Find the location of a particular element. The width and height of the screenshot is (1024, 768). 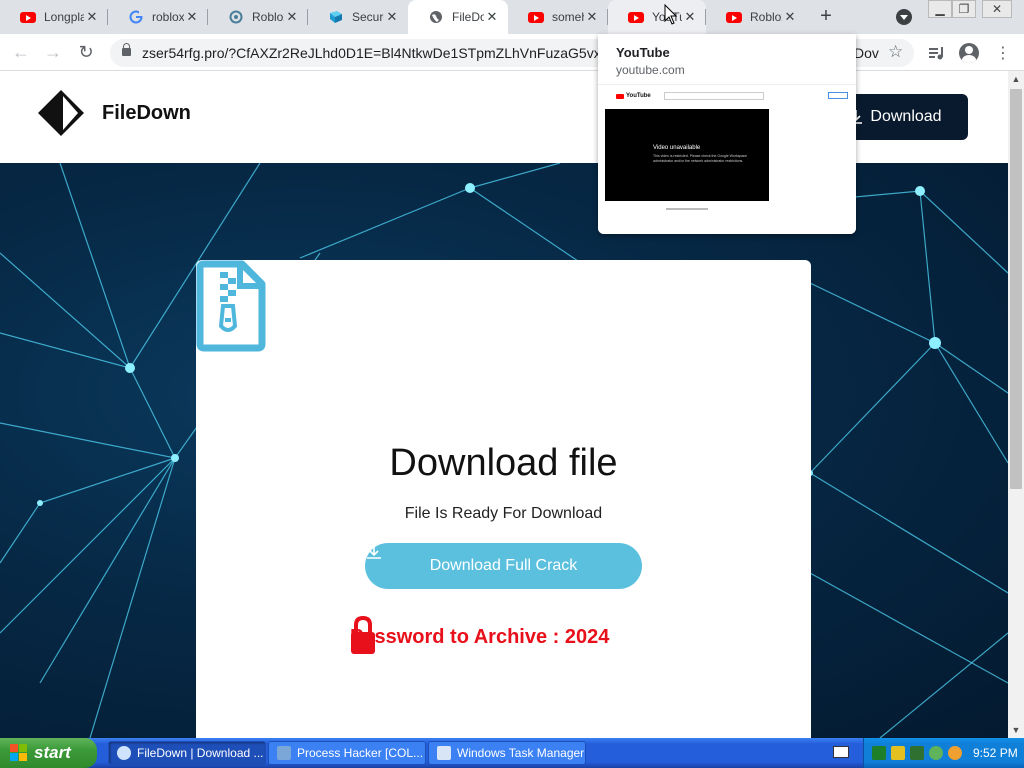

google-icon is located at coordinates (136, 17).